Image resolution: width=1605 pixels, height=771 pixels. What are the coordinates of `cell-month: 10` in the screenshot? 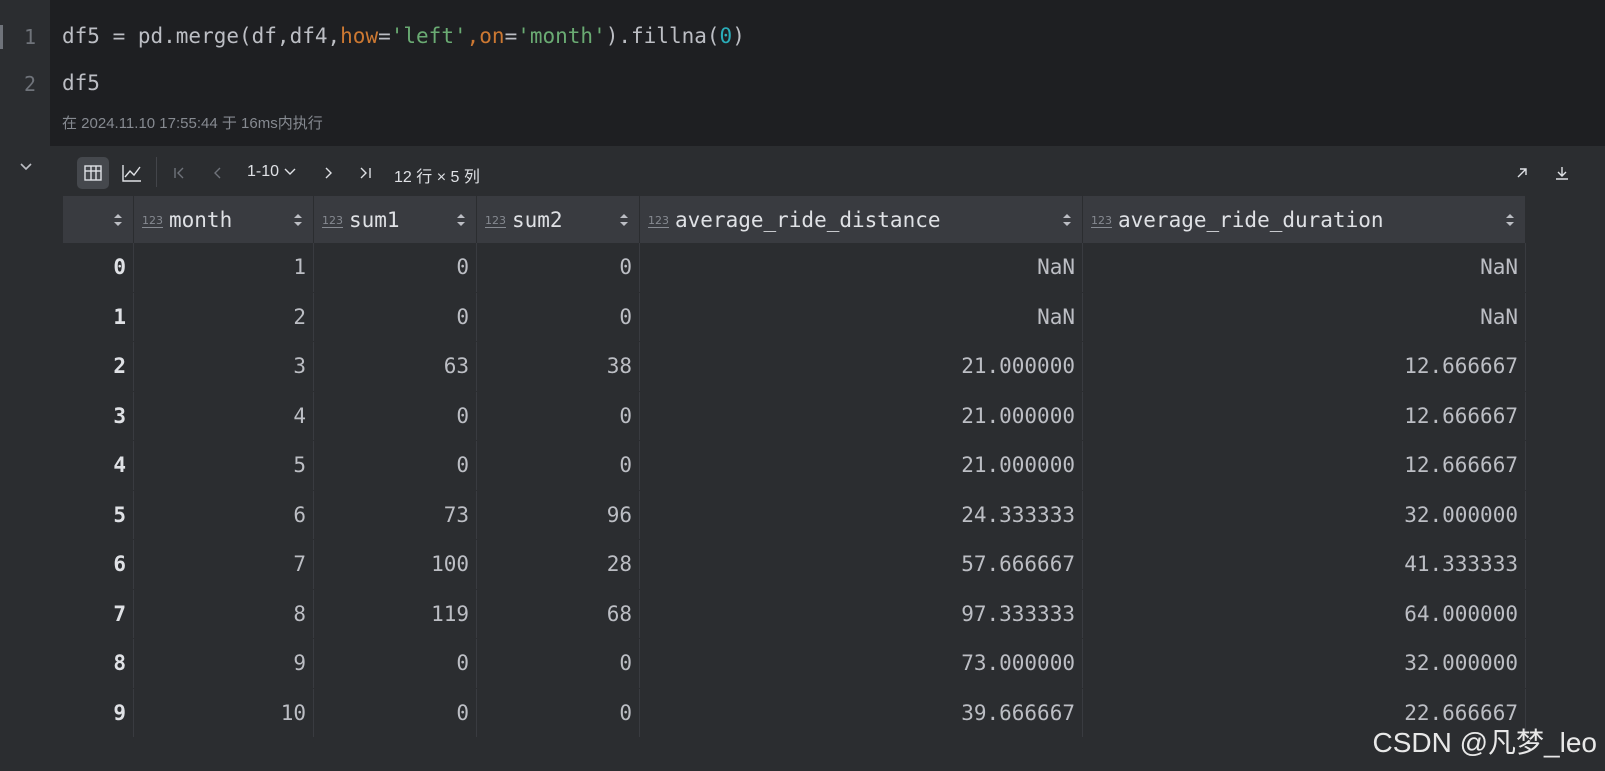 It's located at (223, 713).